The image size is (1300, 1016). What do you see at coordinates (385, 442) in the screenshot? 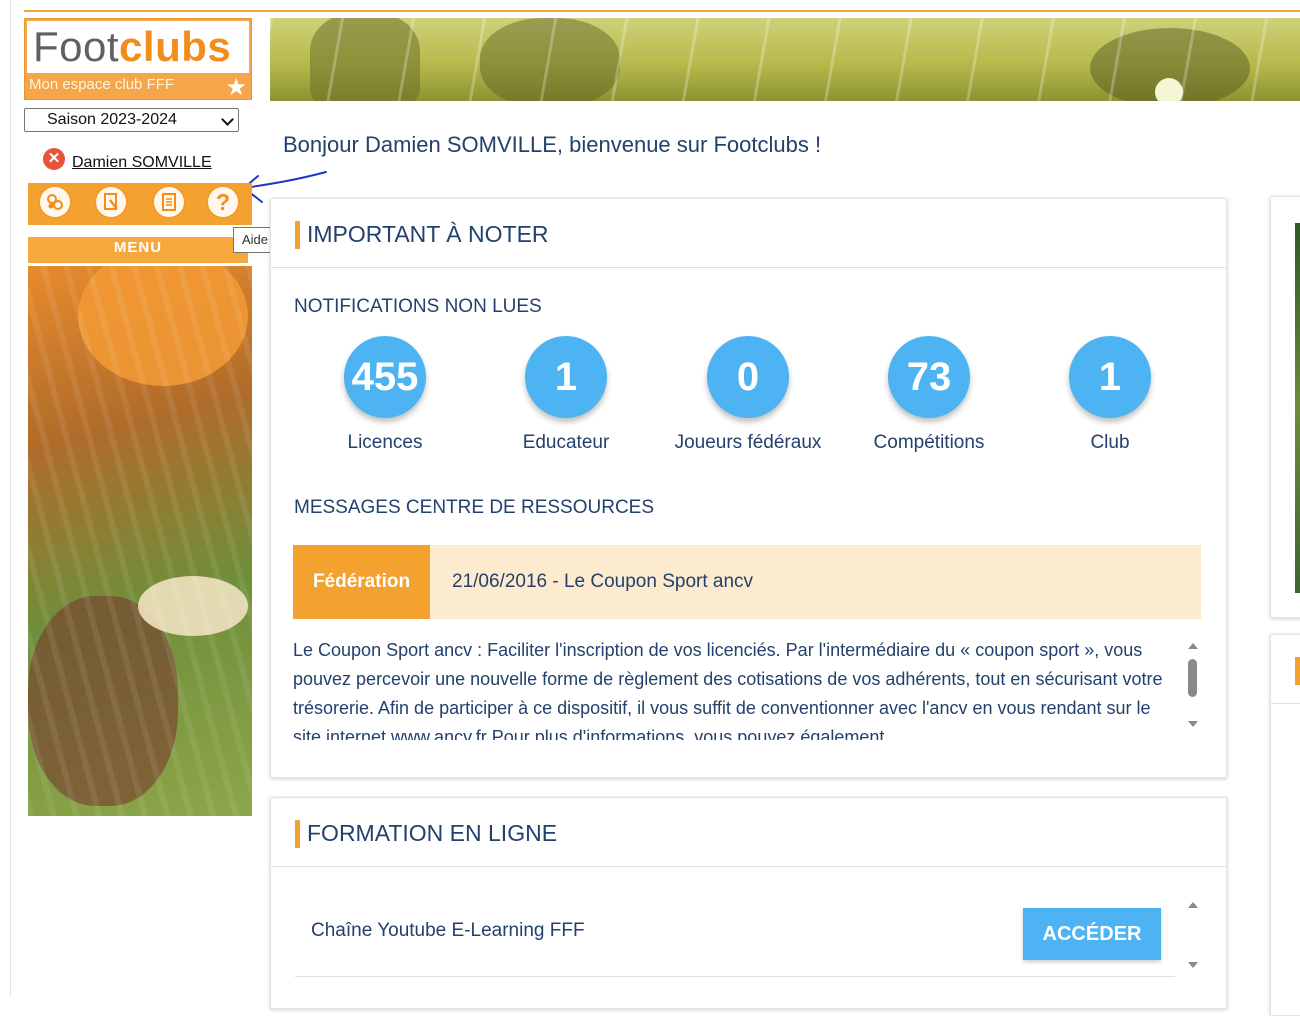
I see `notification-label: Licences` at bounding box center [385, 442].